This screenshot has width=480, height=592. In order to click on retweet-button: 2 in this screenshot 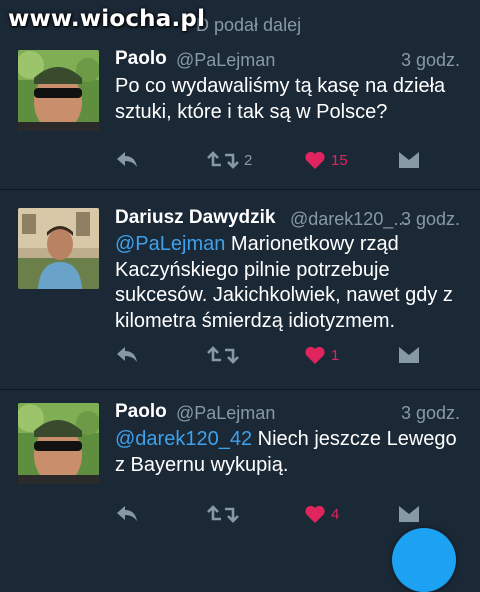, I will do `click(229, 160)`.